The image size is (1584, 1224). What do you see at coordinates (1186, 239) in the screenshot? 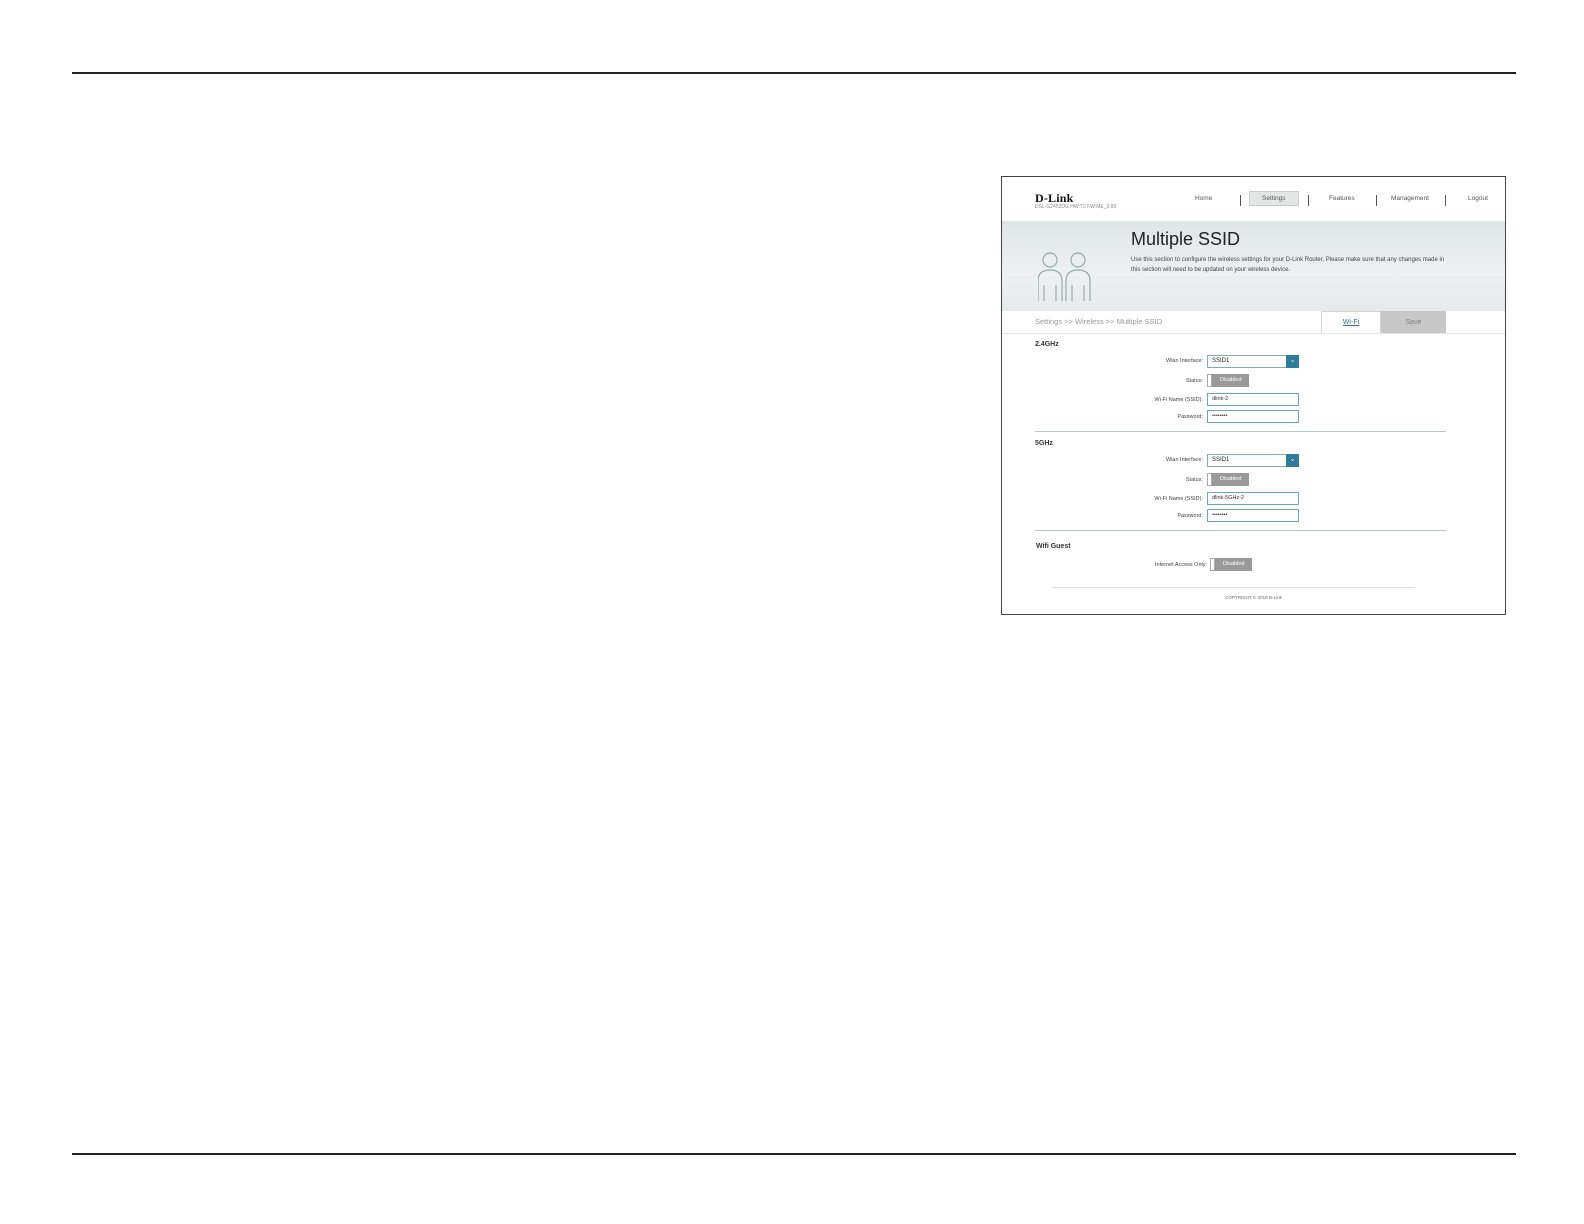
I see `page-title: Multiple SSID` at bounding box center [1186, 239].